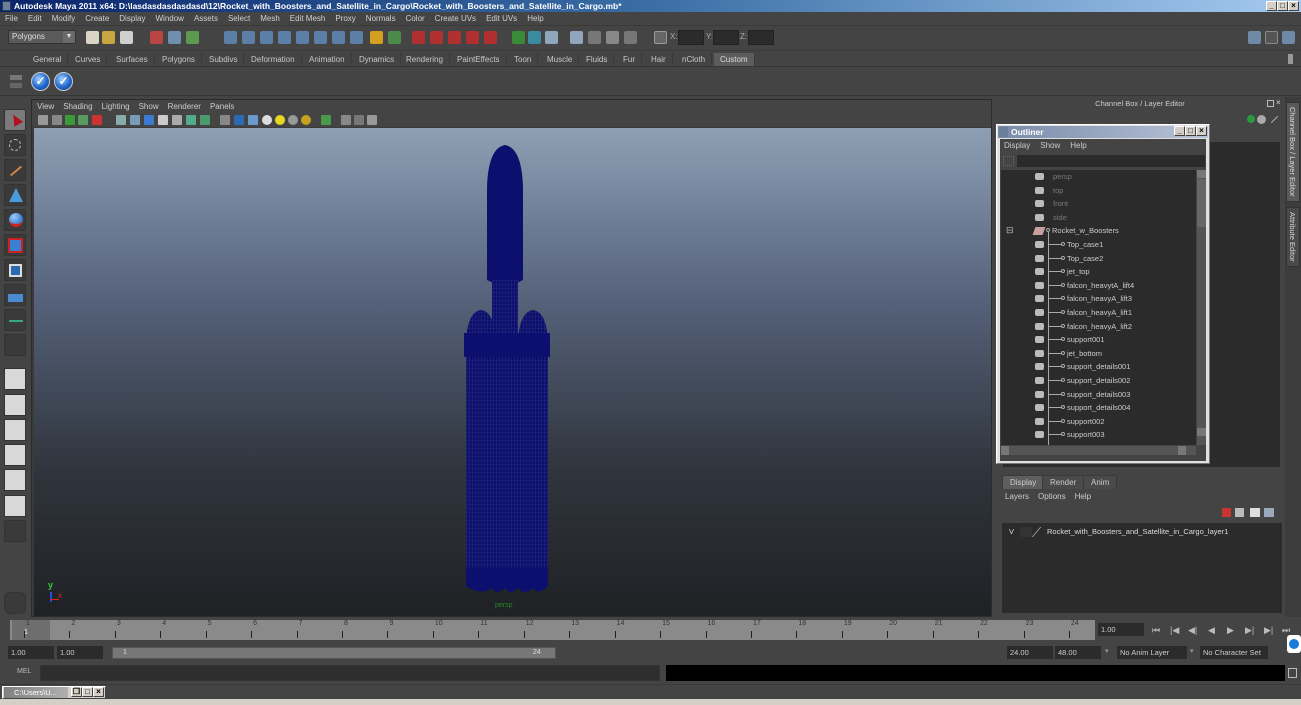 Image resolution: width=1301 pixels, height=705 pixels. I want to click on rotate-tool, so click(15, 220).